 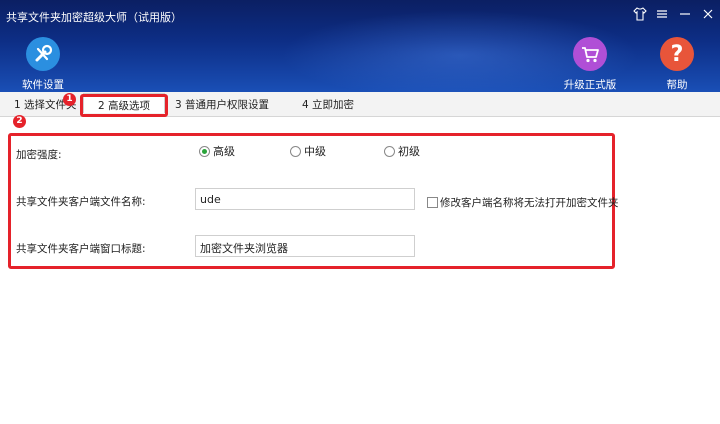 I want to click on minimize-icon, so click(x=685, y=16).